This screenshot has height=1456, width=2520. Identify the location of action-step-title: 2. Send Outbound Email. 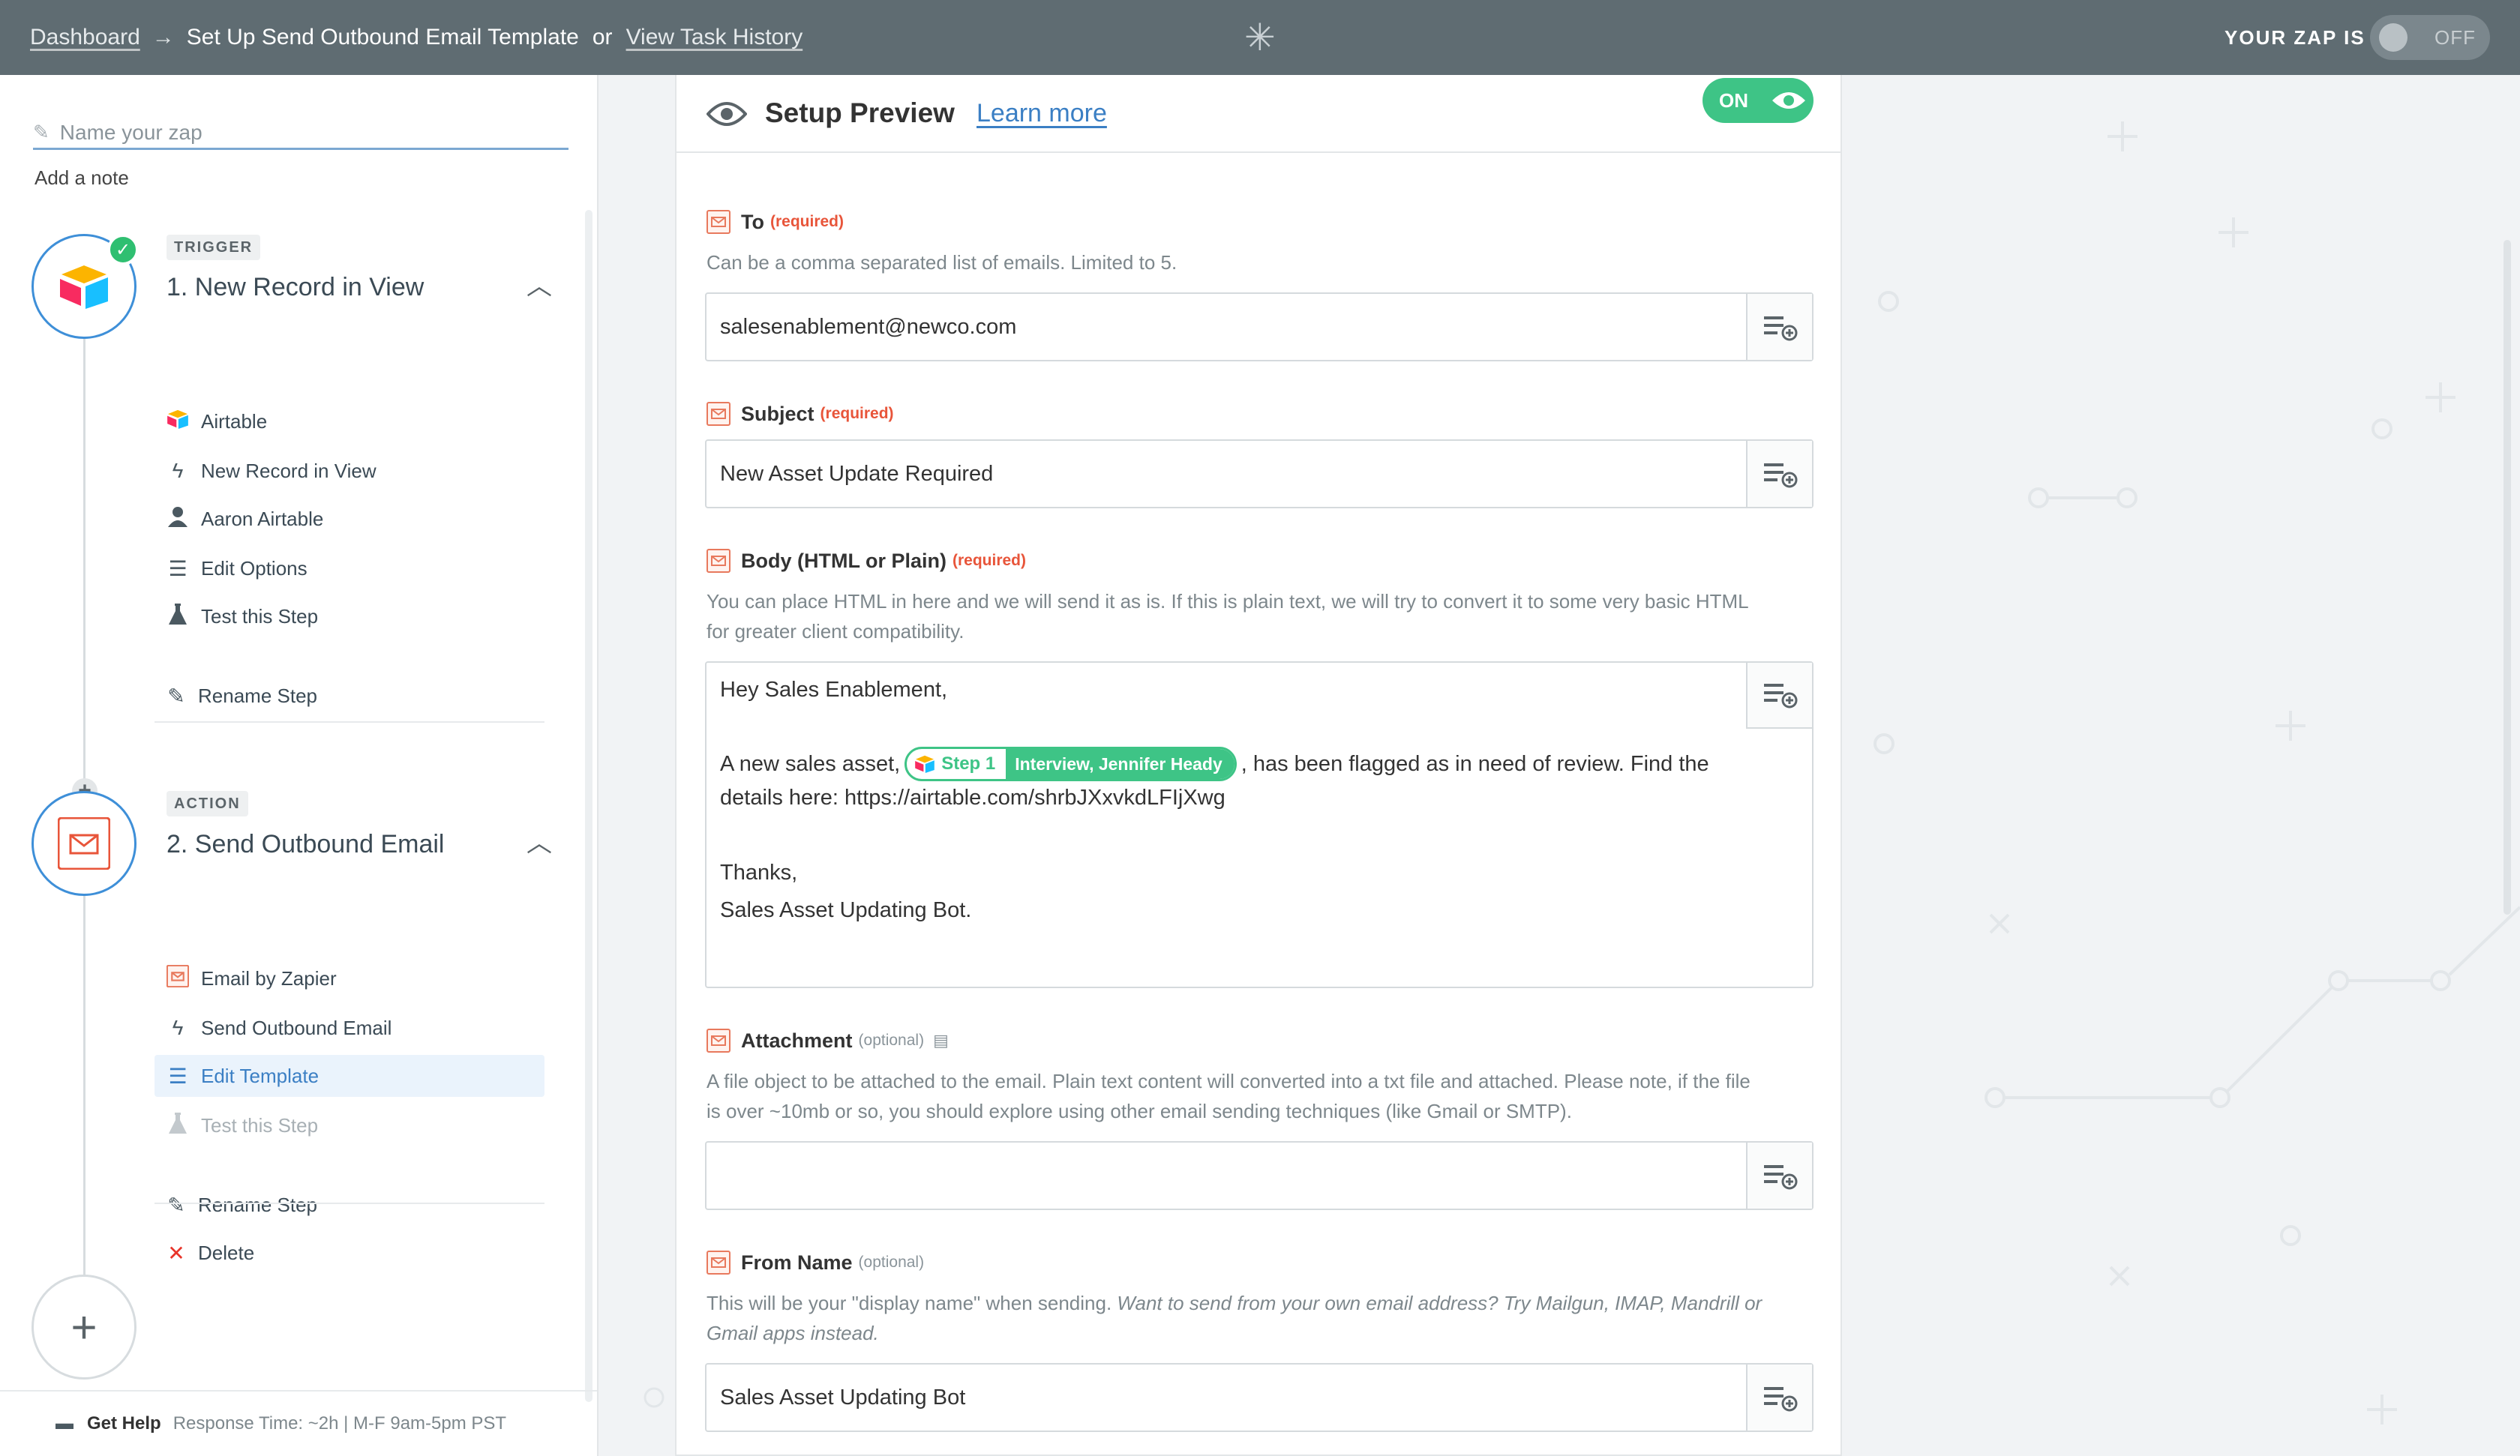
(305, 844).